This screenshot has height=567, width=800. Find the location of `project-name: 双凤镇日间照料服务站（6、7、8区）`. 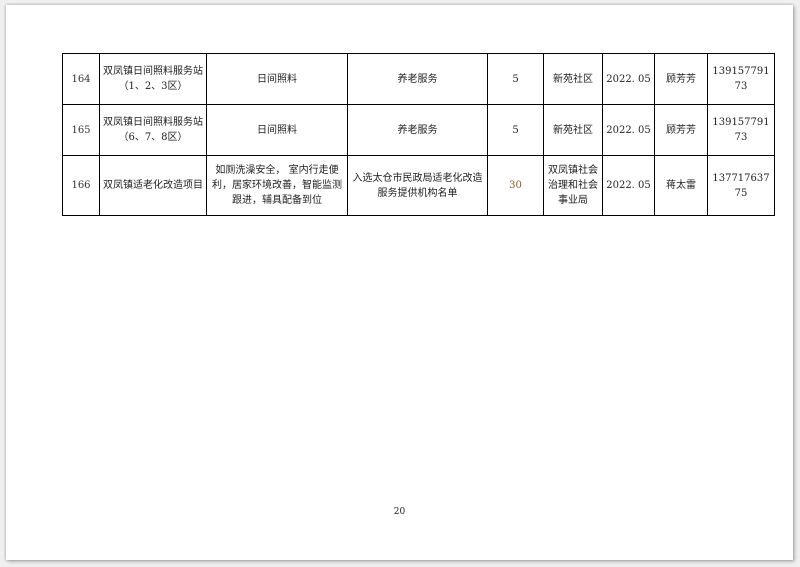

project-name: 双凤镇日间照料服务站（6、7、8区） is located at coordinates (153, 130).